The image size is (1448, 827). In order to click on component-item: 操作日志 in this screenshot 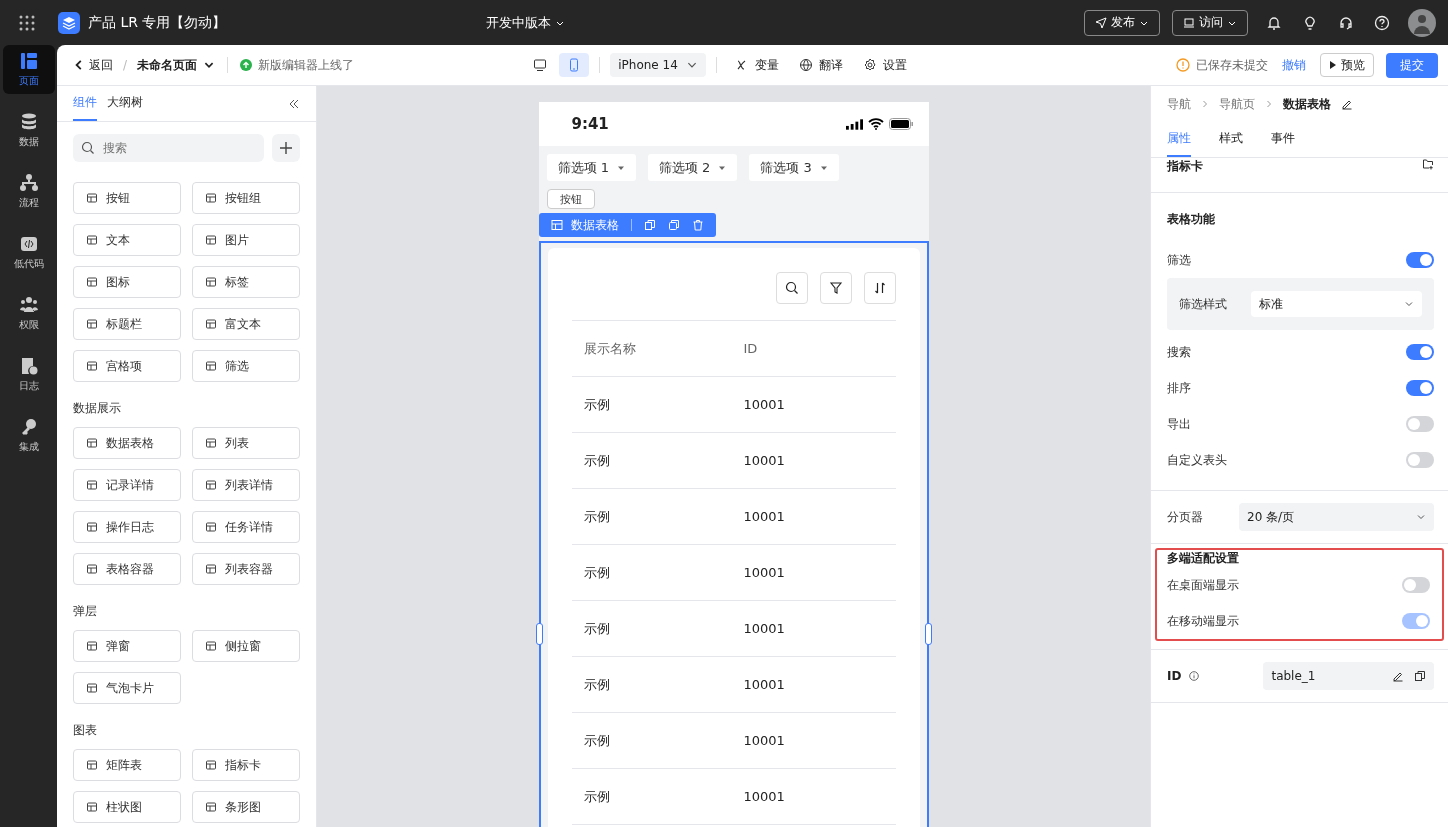, I will do `click(127, 527)`.